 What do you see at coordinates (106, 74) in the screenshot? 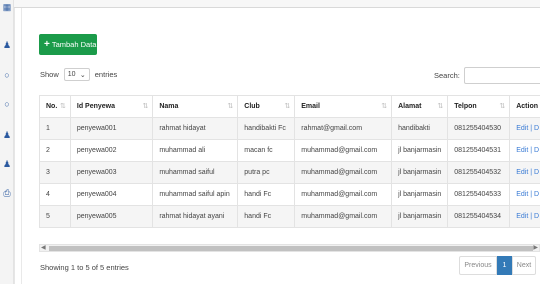
I see `entries-label: entries` at bounding box center [106, 74].